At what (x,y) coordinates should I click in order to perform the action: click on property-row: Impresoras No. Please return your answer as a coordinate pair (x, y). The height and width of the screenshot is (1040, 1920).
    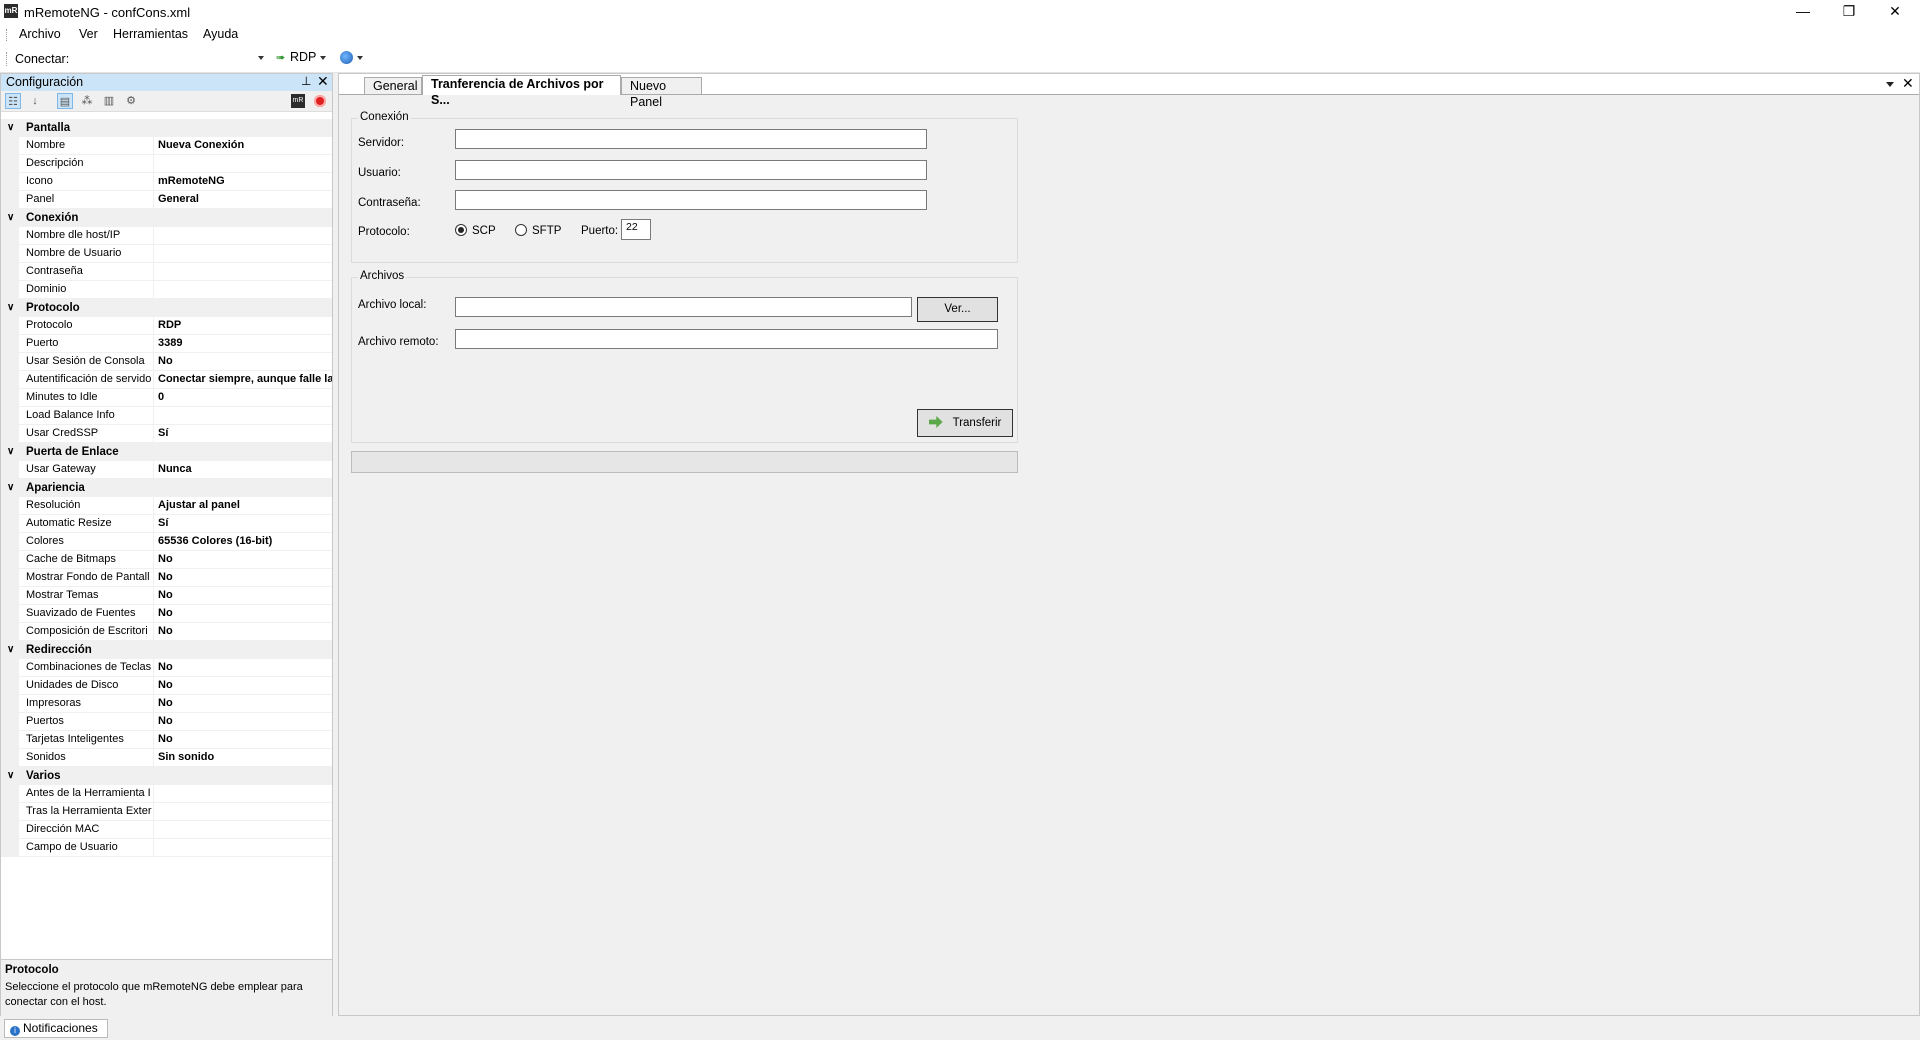
    Looking at the image, I should click on (166, 704).